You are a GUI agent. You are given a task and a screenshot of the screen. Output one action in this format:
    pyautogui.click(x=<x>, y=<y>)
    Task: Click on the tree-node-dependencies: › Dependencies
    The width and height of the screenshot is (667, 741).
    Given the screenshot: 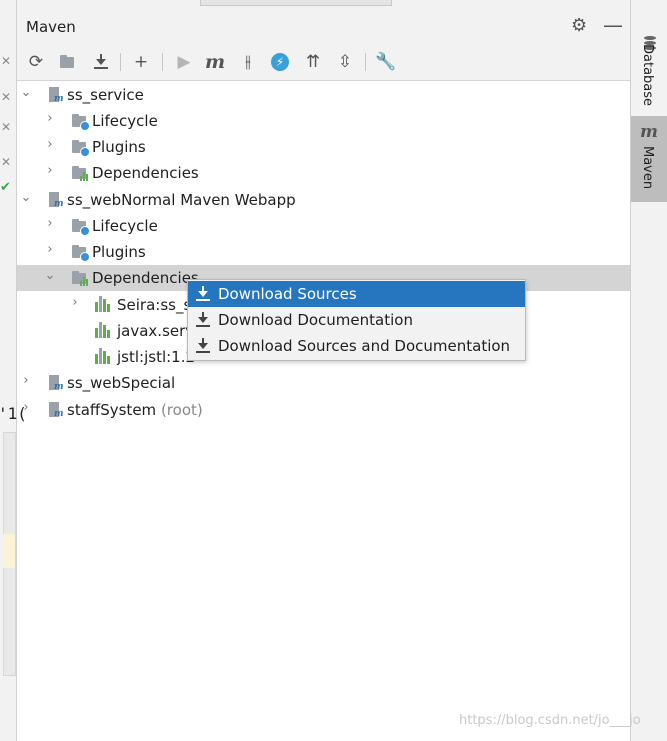 What is the action you would take?
    pyautogui.click(x=323, y=173)
    